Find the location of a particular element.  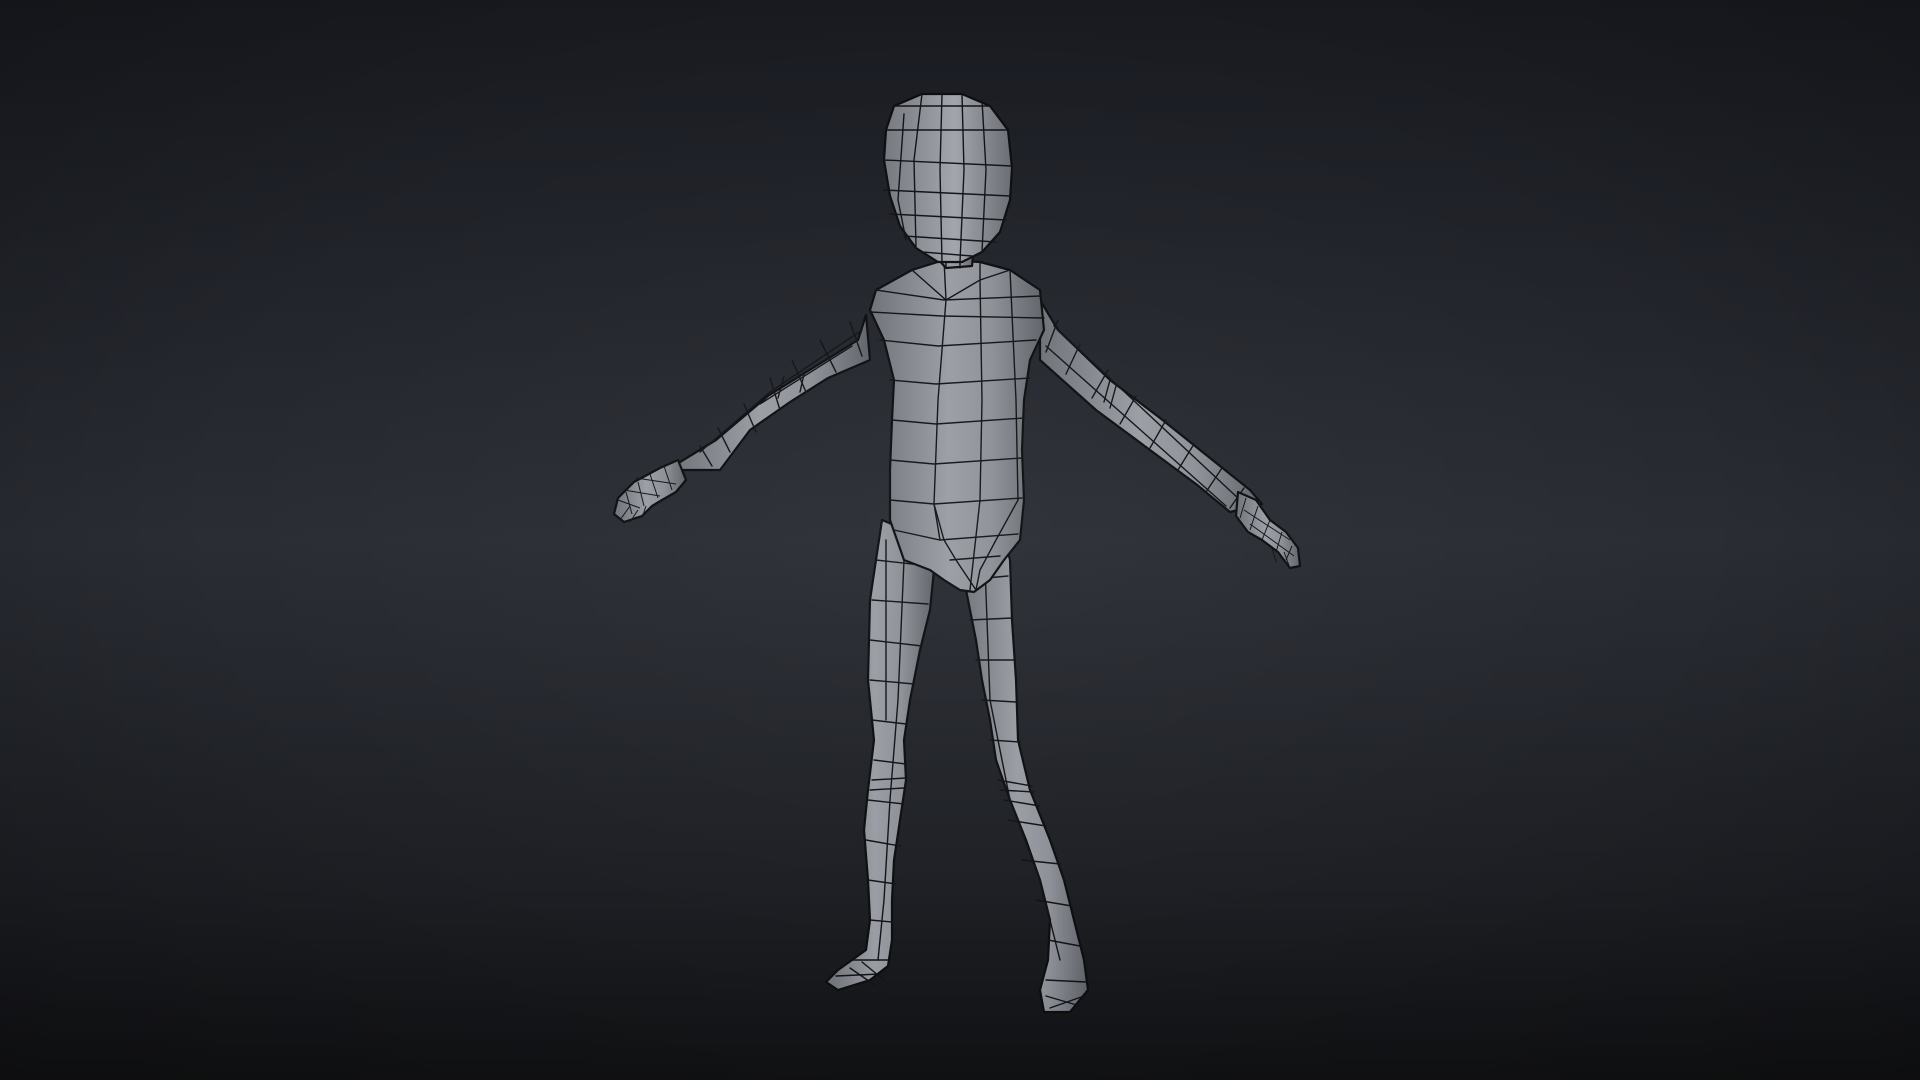

head is located at coordinates (948, 178).